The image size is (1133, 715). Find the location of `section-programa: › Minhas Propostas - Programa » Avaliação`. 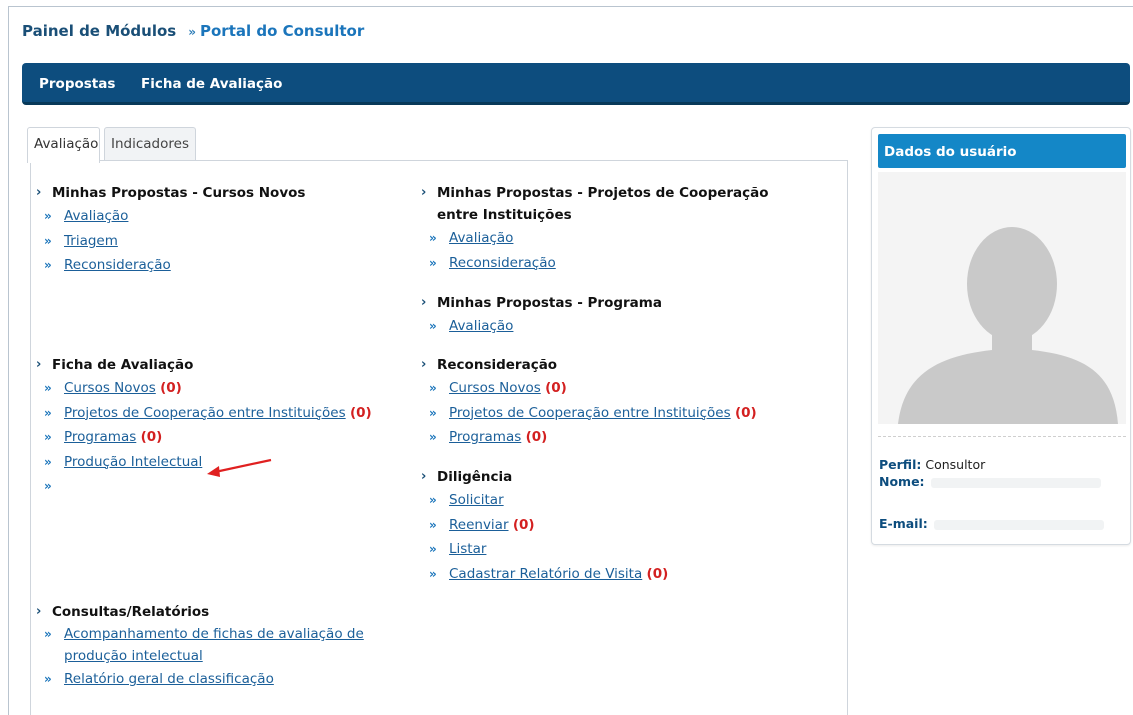

section-programa: › Minhas Propostas - Programa » Avaliação is located at coordinates (611, 315).